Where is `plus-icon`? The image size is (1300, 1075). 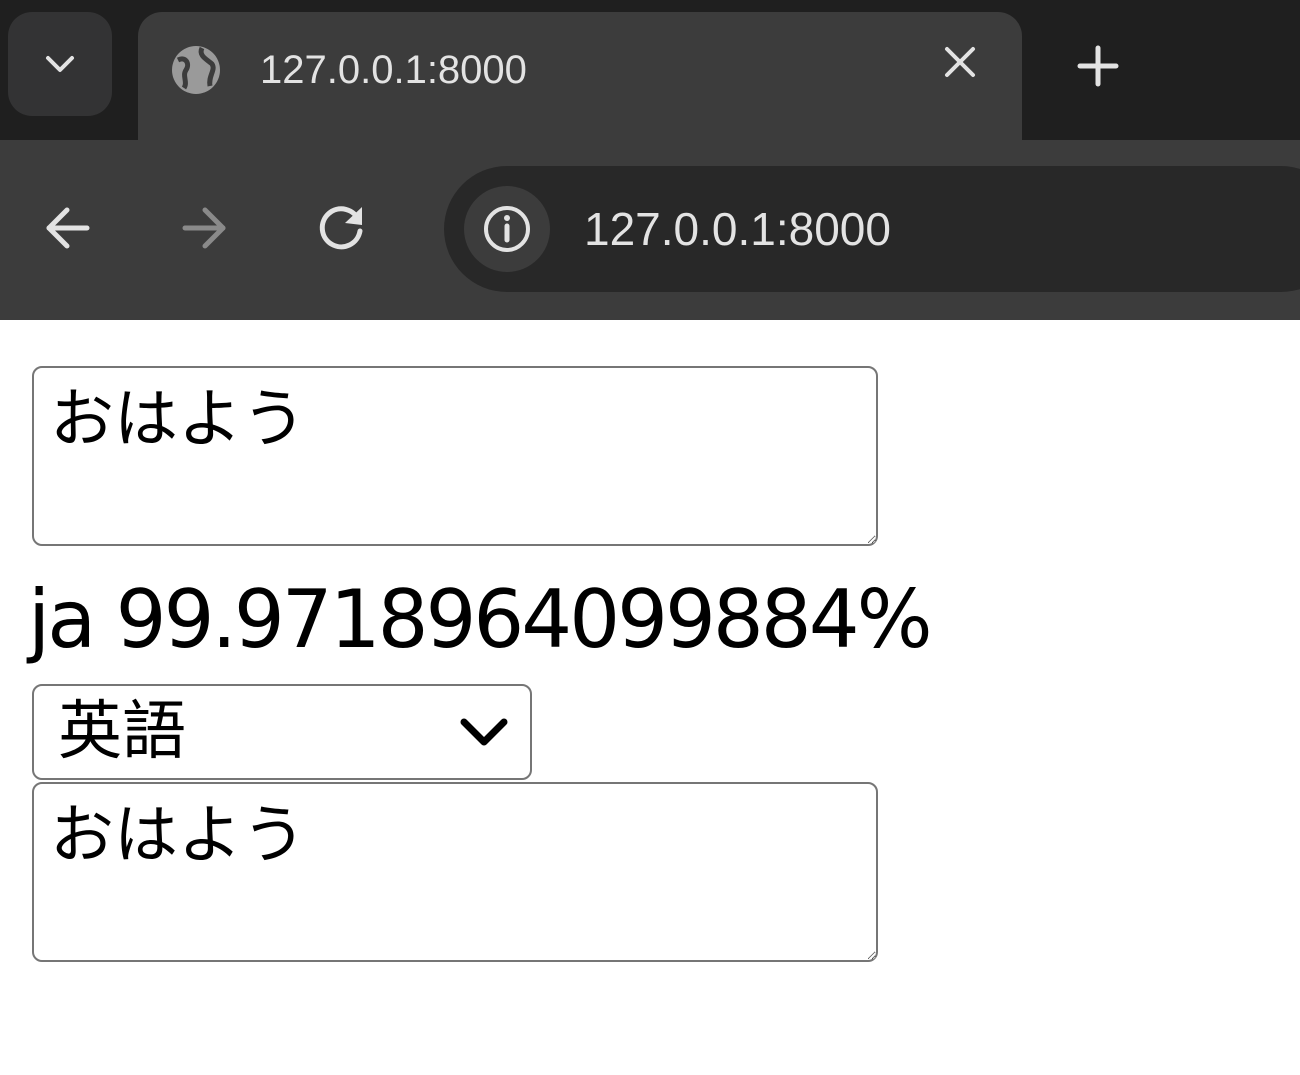 plus-icon is located at coordinates (1098, 66).